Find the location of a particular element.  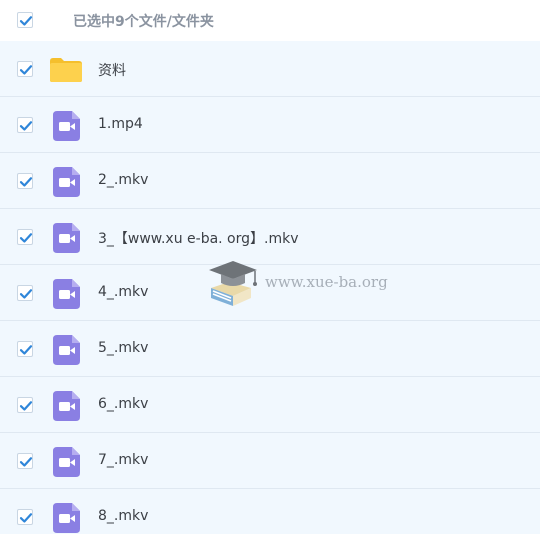

file-name: 7_.mkv is located at coordinates (123, 460).